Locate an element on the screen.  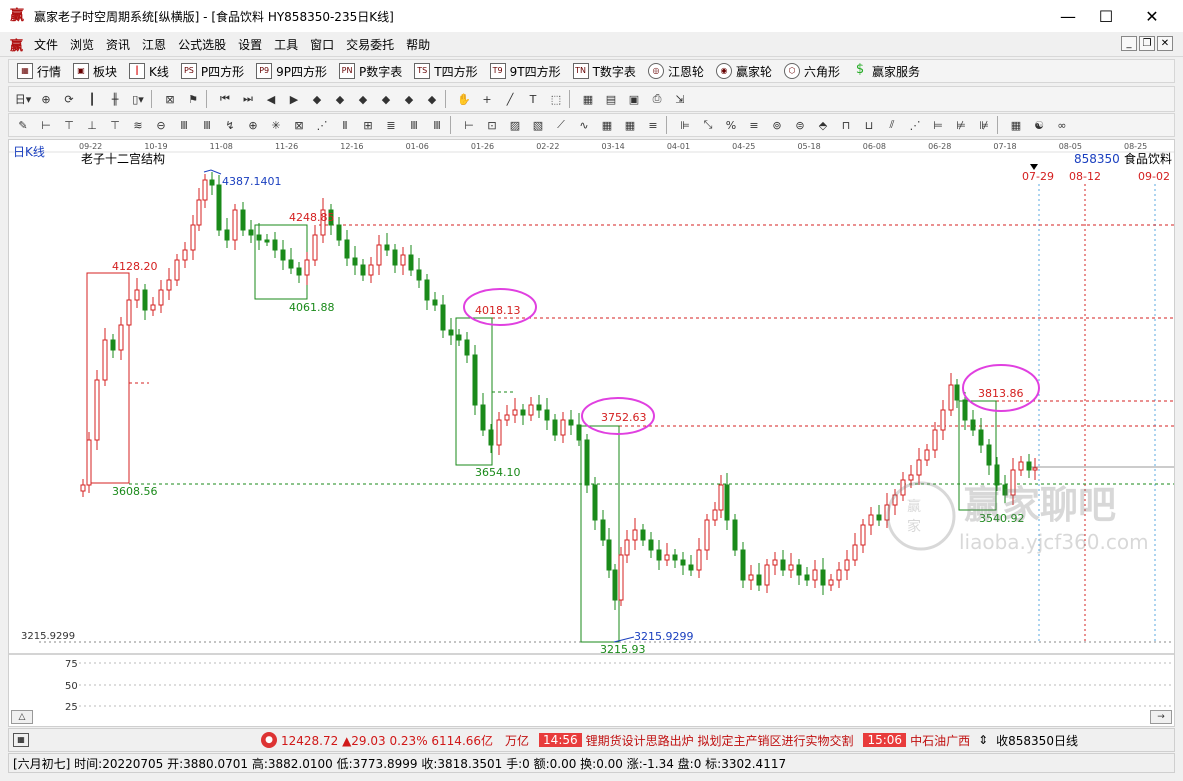
tool-12-icon: ⊠ is located at coordinates (299, 125).